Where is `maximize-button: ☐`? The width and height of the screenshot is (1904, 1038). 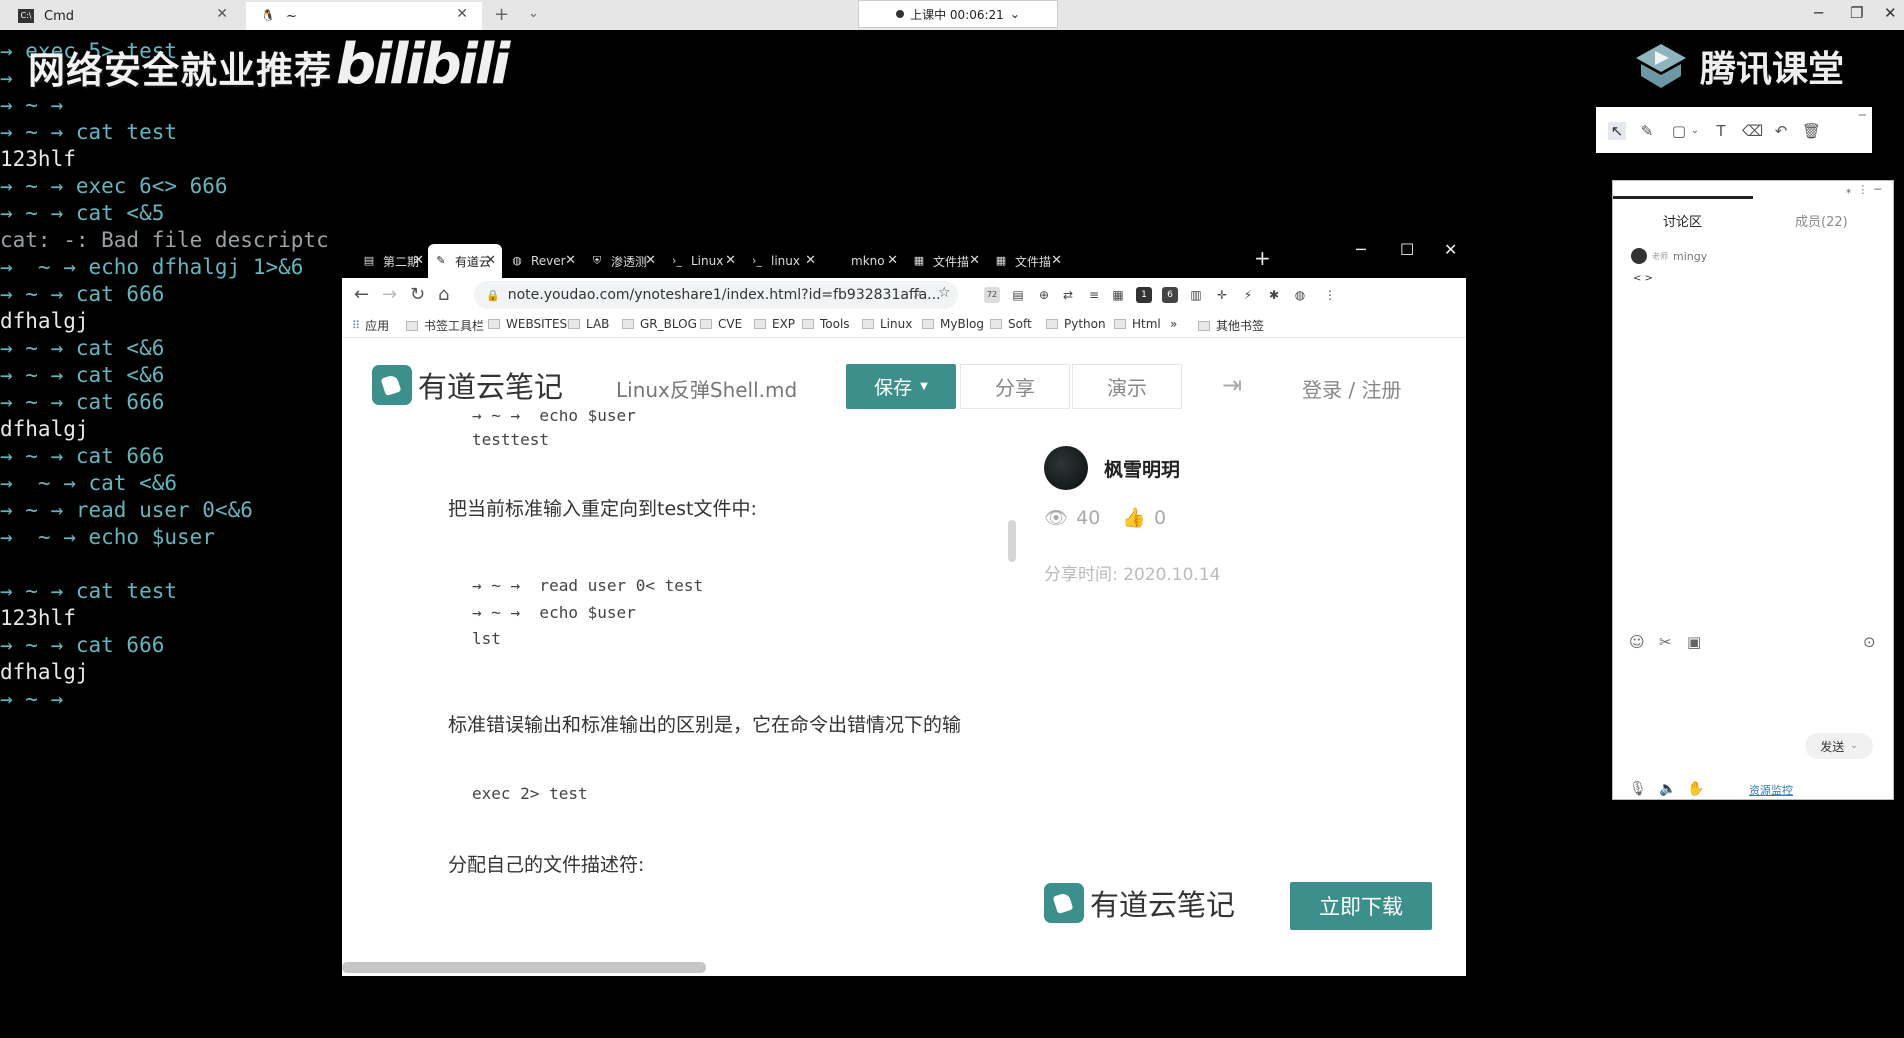 maximize-button: ☐ is located at coordinates (1407, 249).